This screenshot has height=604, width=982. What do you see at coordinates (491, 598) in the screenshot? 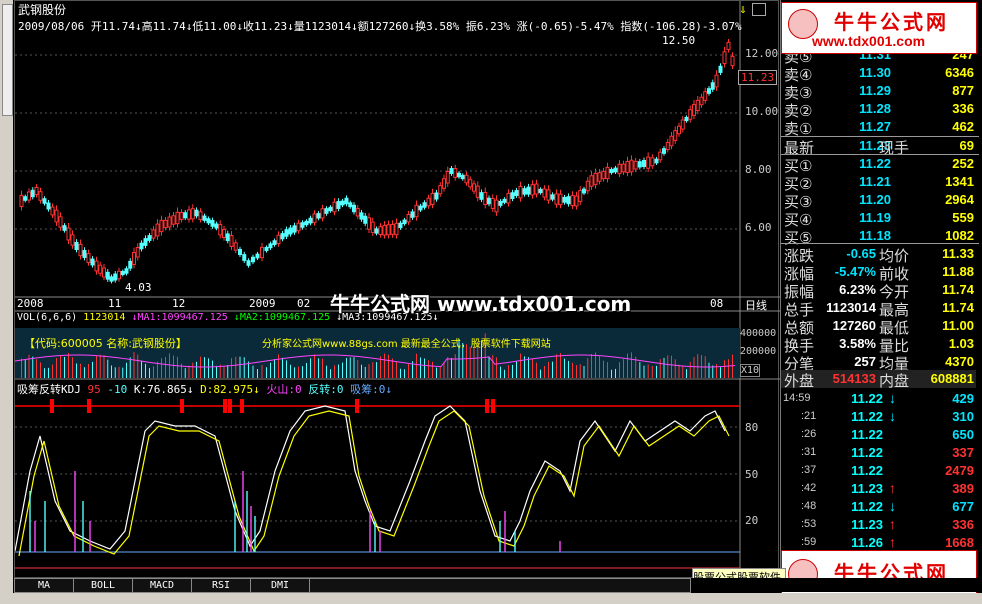
I see `status-bar` at bounding box center [491, 598].